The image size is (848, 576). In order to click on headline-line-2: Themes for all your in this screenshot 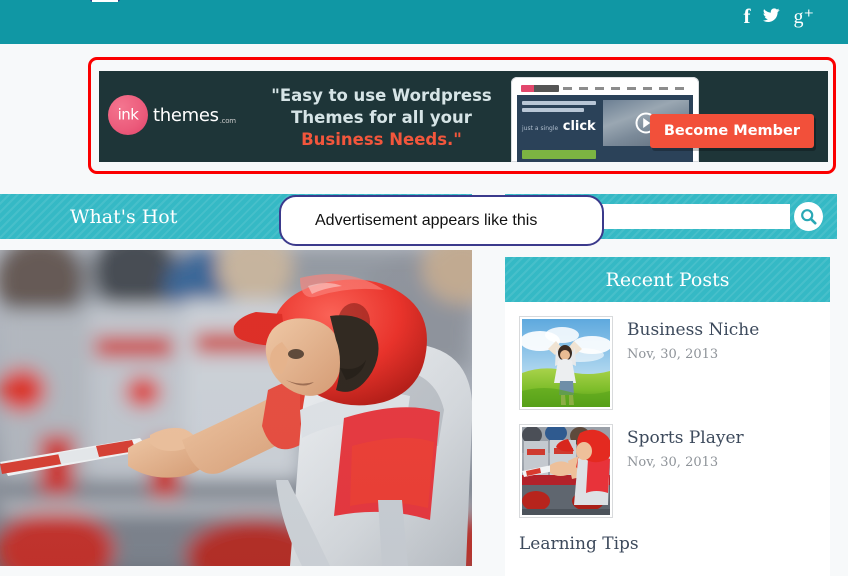, I will do `click(381, 117)`.